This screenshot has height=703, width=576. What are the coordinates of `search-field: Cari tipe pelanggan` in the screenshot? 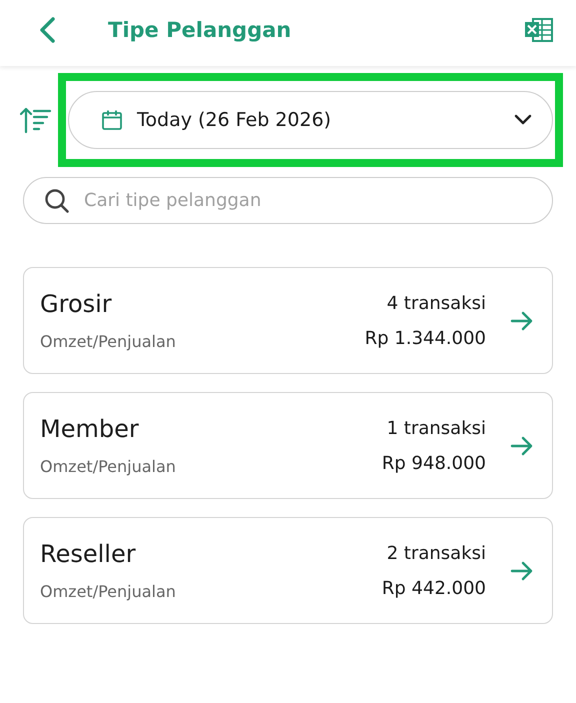 It's located at (288, 200).